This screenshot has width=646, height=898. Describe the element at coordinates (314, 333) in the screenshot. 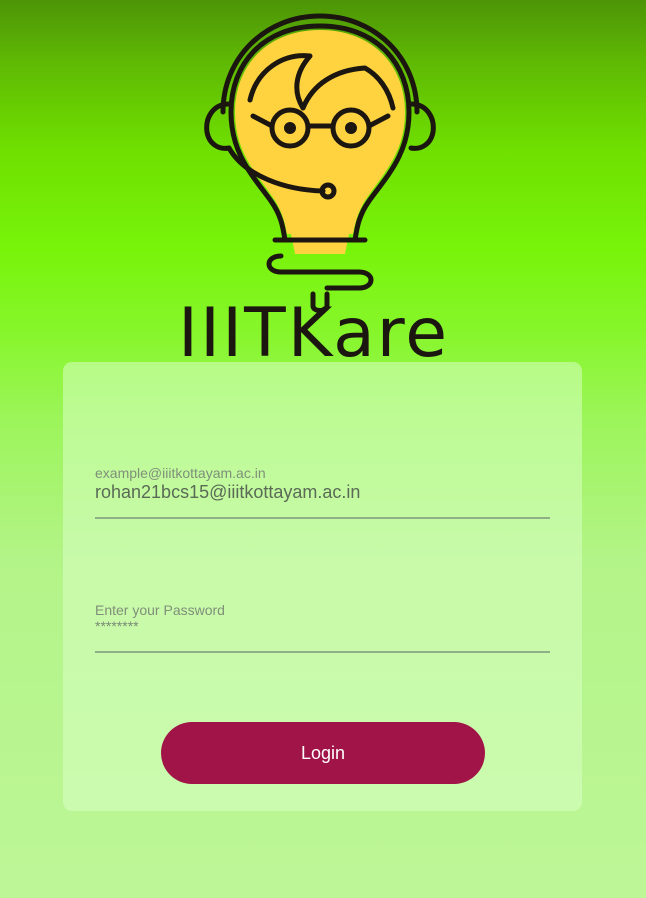

I see `brand-name: IIITKare` at that location.